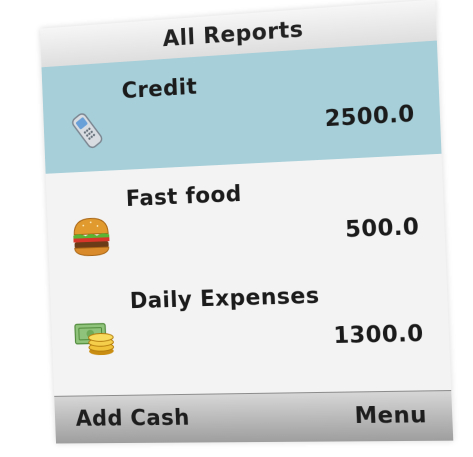 The width and height of the screenshot is (473, 457). I want to click on cash-coins-icon, so click(95, 337).